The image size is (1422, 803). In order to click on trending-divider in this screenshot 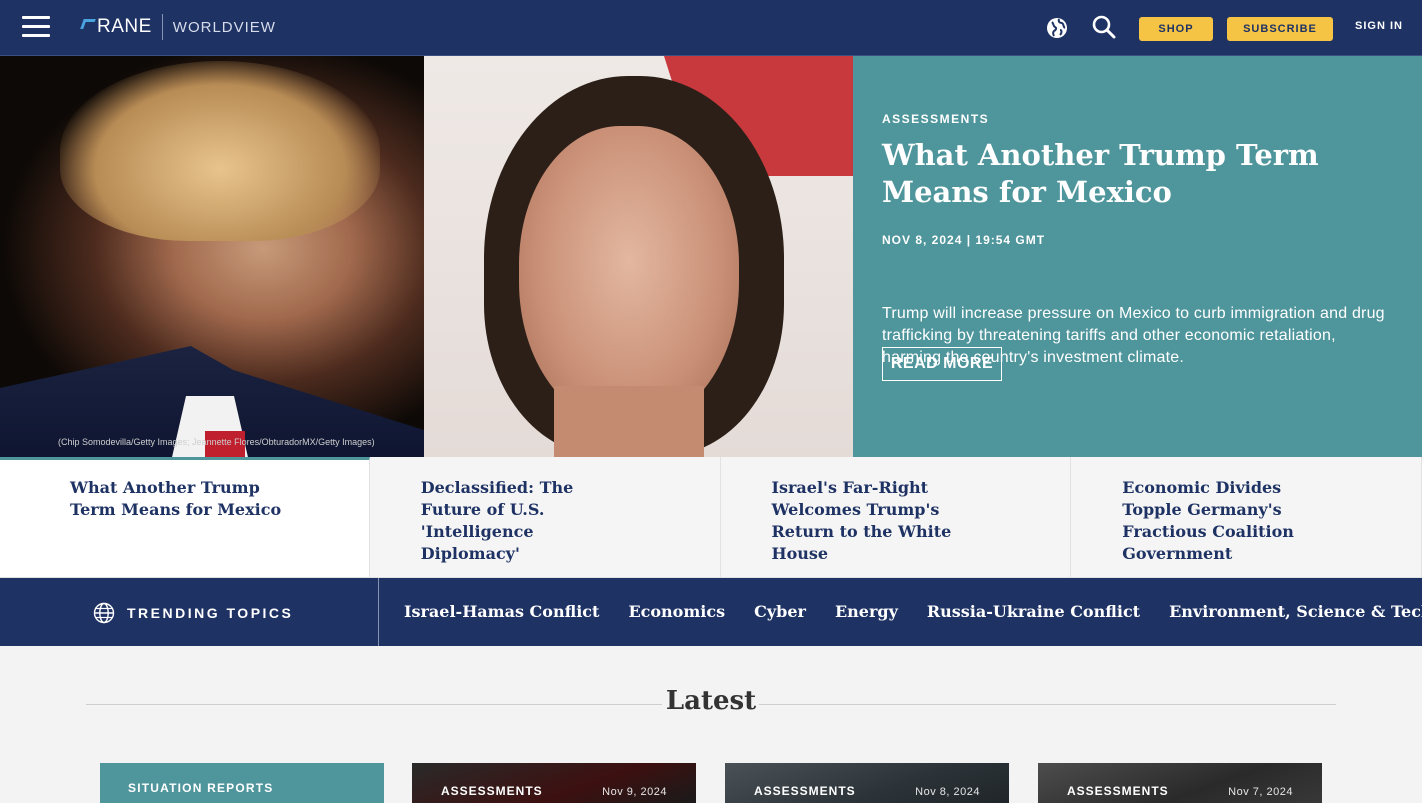, I will do `click(378, 612)`.